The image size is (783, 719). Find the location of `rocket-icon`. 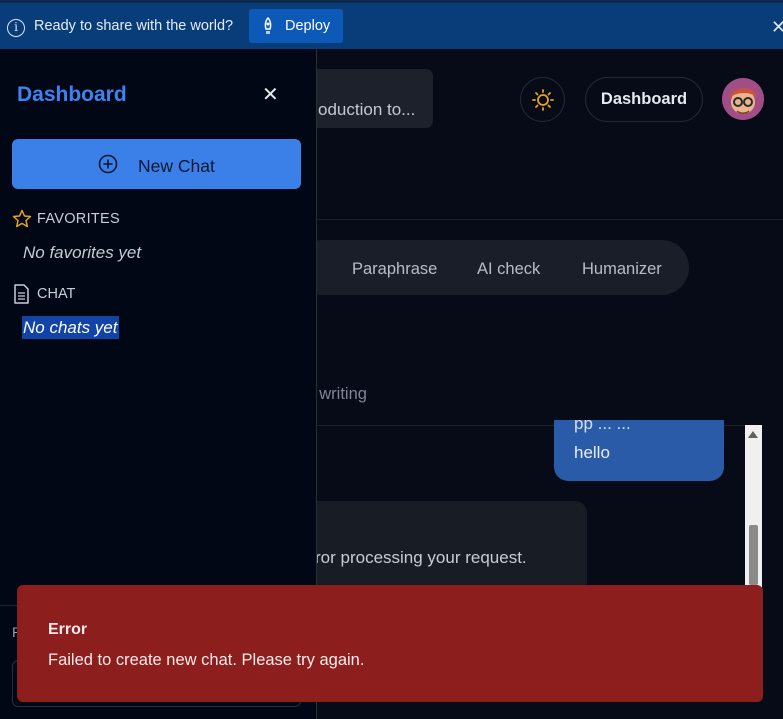

rocket-icon is located at coordinates (268, 25).